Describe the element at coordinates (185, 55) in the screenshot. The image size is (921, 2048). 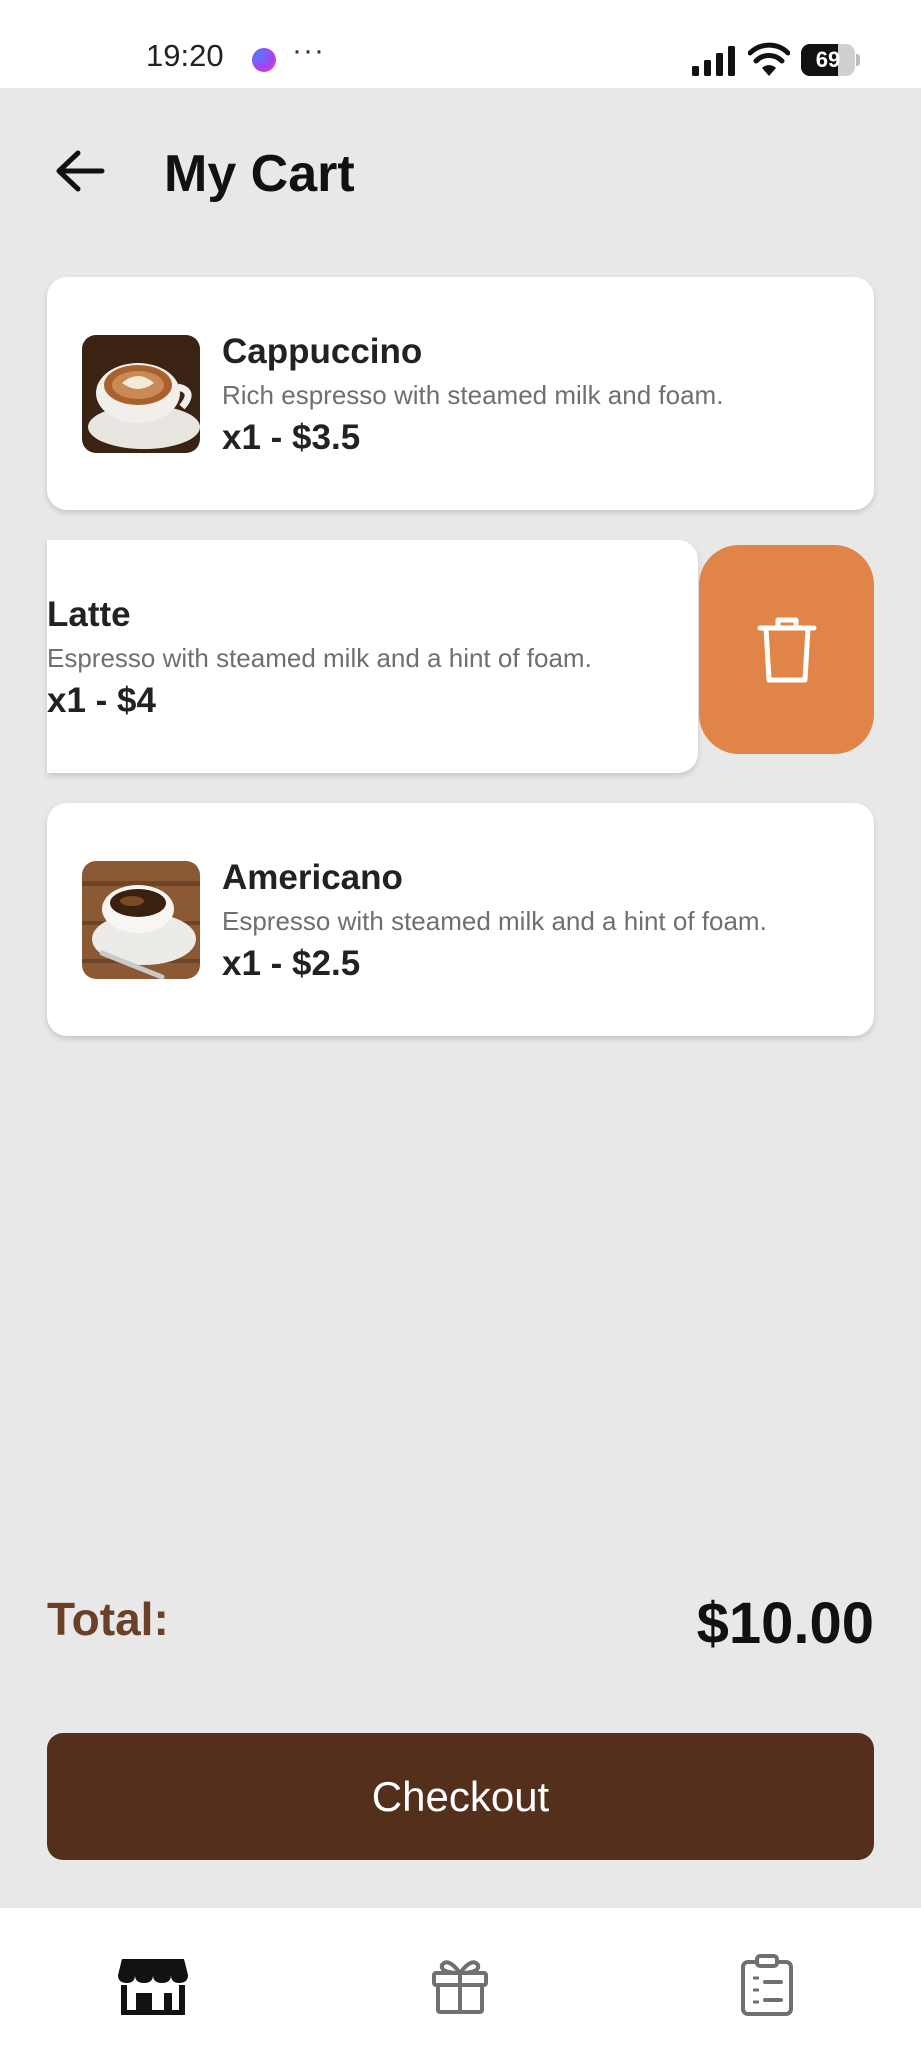
I see `status-time: 19:20` at that location.